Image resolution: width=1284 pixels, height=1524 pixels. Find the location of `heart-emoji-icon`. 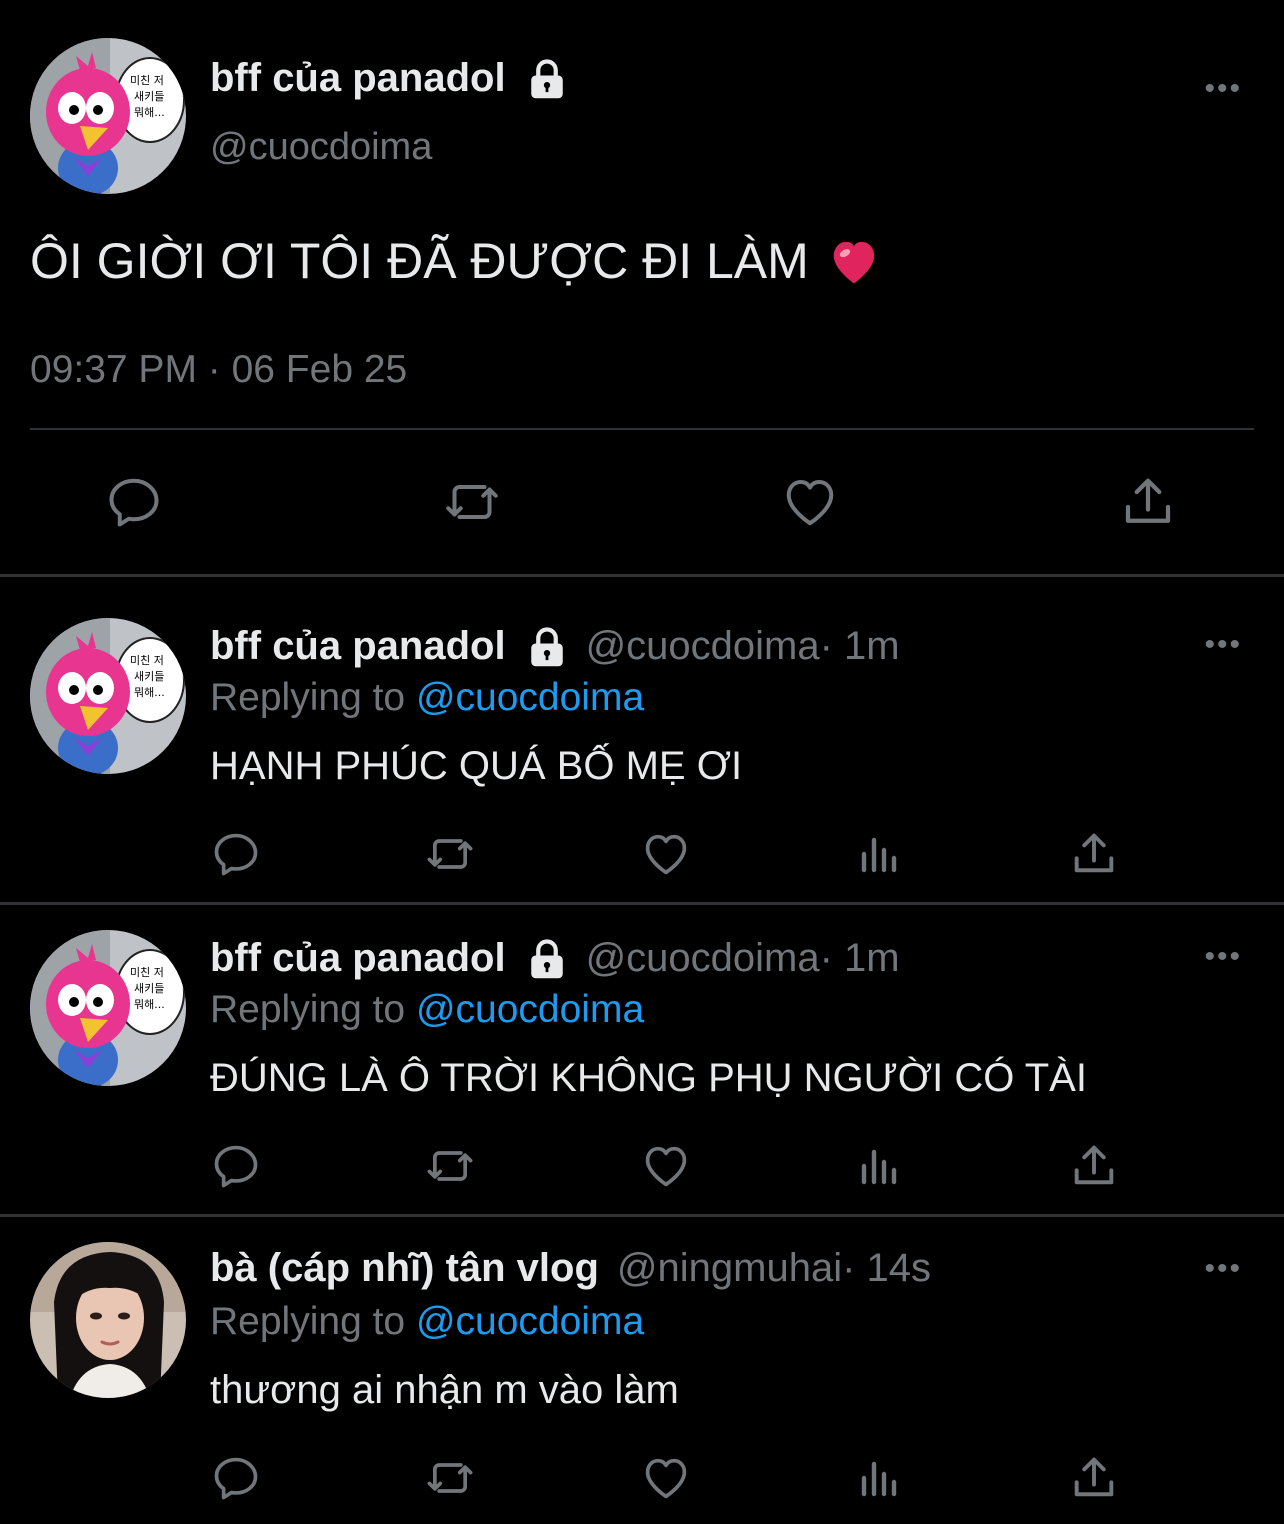

heart-emoji-icon is located at coordinates (854, 261).